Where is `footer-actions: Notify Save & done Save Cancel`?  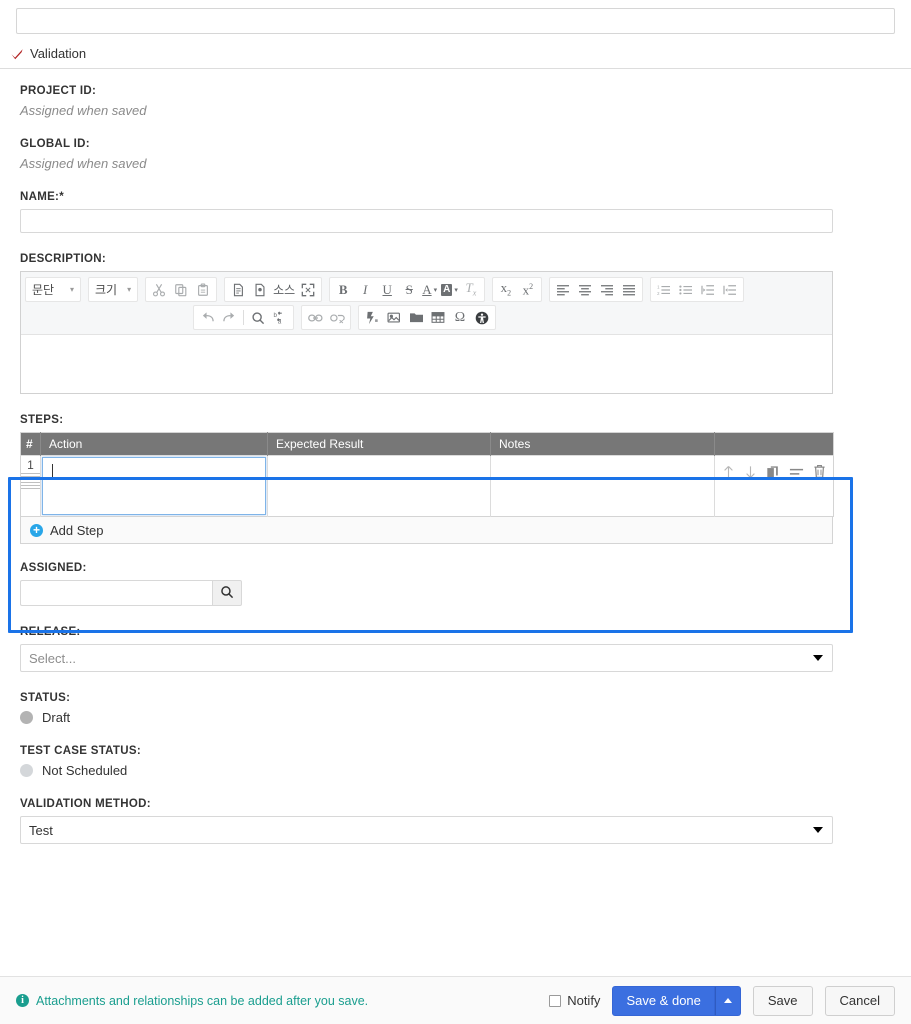 footer-actions: Notify Save & done Save Cancel is located at coordinates (722, 1000).